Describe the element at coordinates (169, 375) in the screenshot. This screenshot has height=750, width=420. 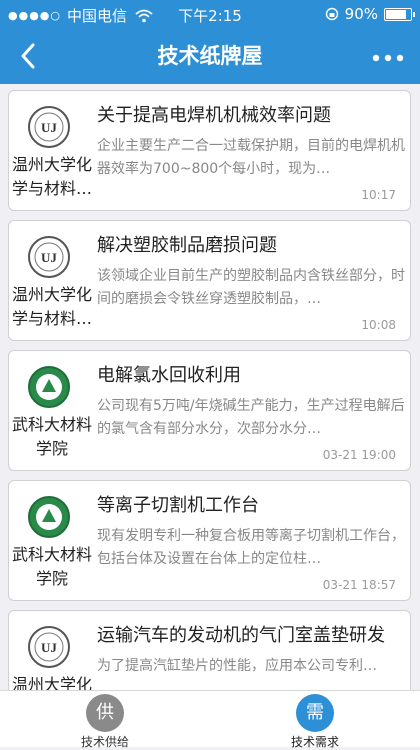
I see `item-title: 电解氯水回收利用` at that location.